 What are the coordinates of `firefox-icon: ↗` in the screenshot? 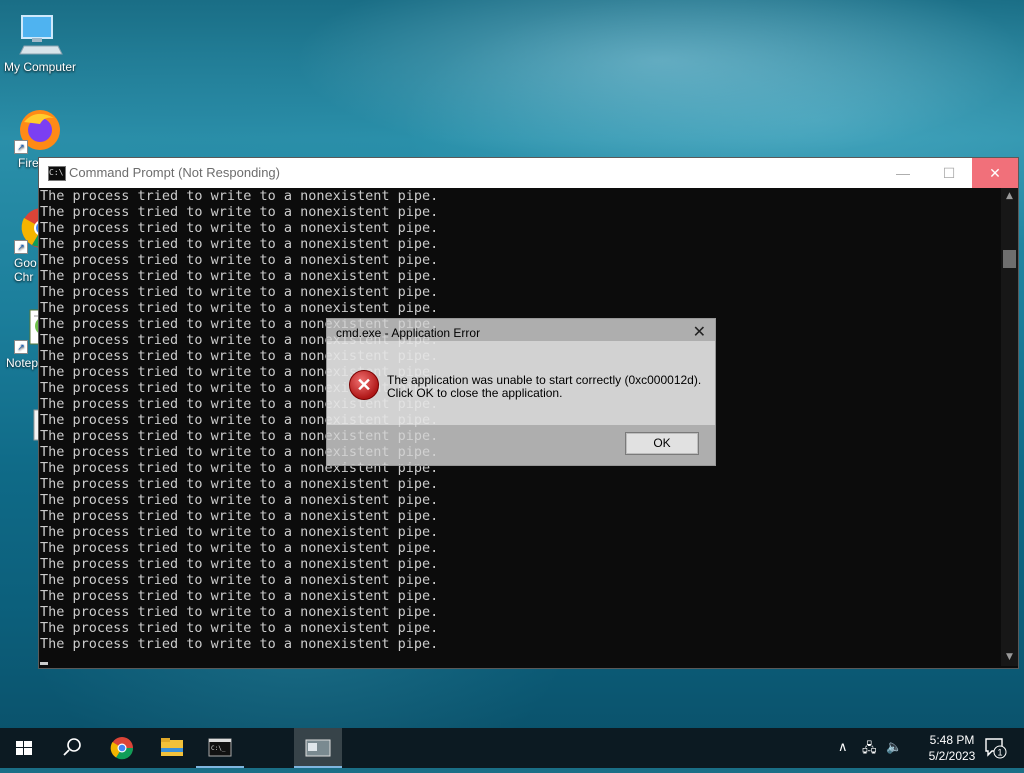 It's located at (38, 130).